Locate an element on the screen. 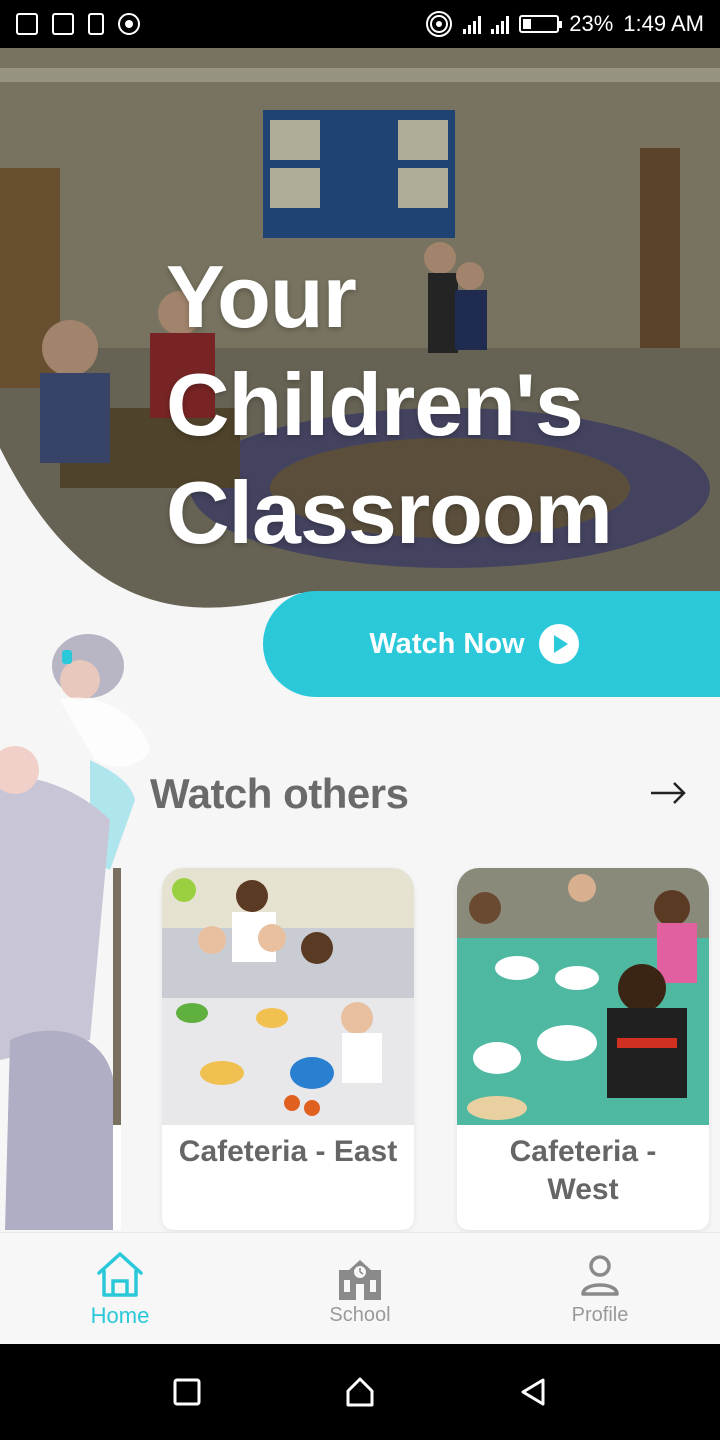  card-partial is located at coordinates (117, 1049).